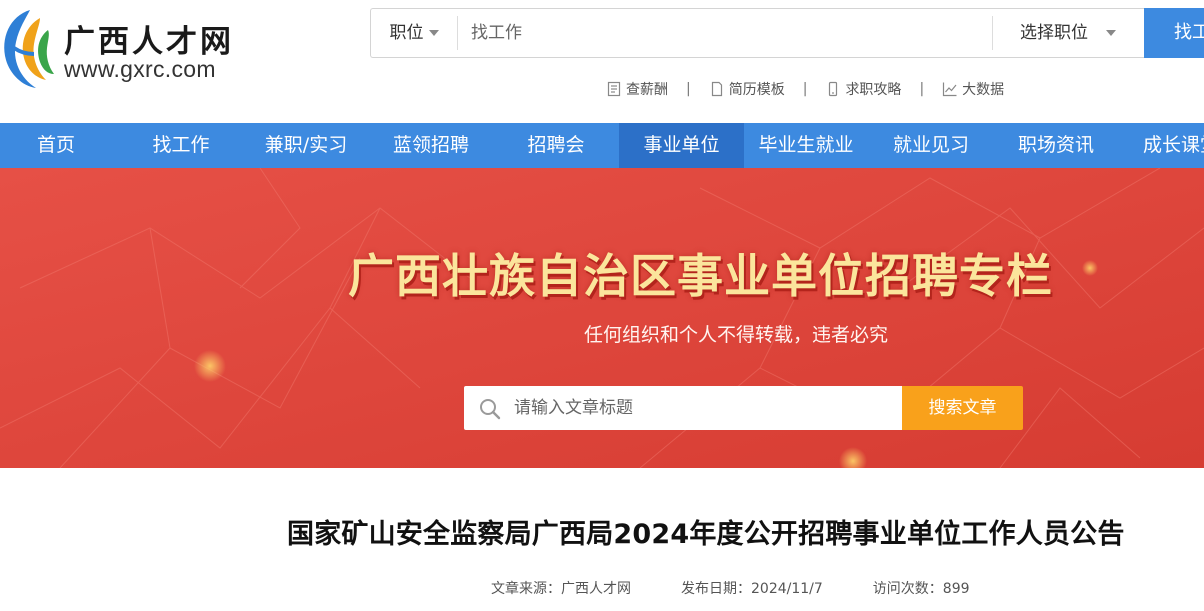 The width and height of the screenshot is (1204, 611). I want to click on file-list-icon, so click(614, 89).